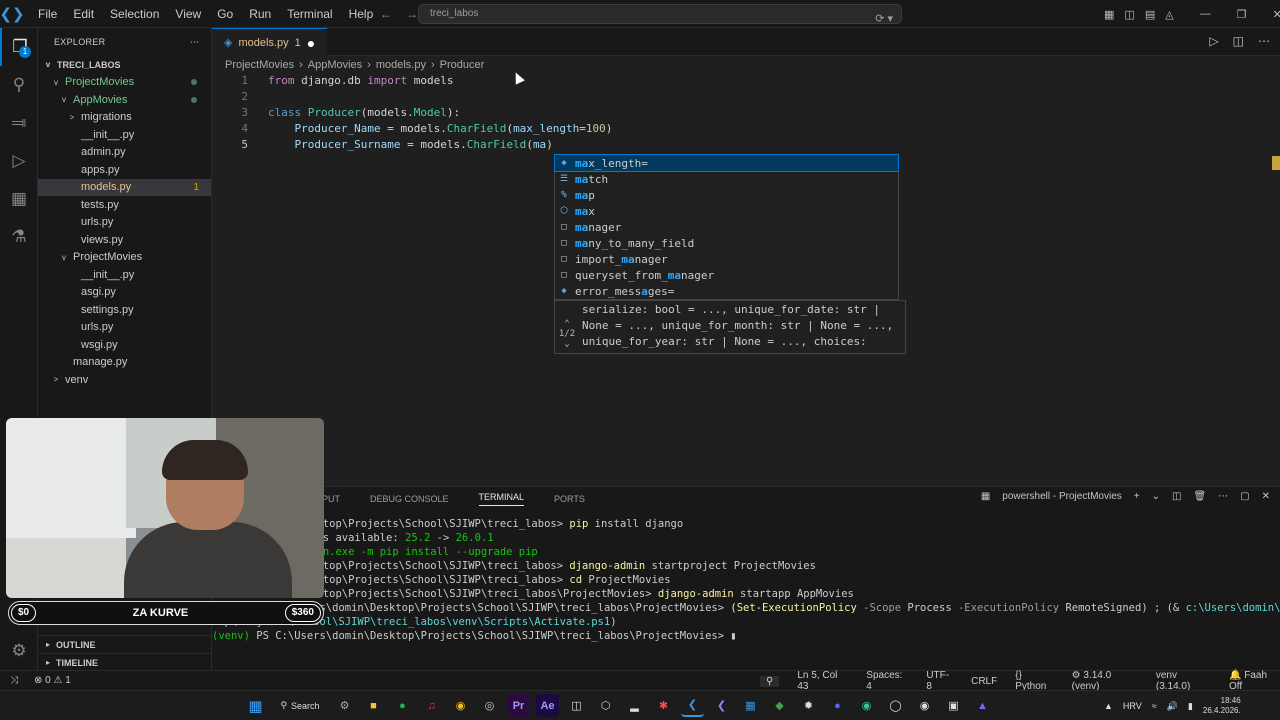 The height and width of the screenshot is (720, 1280). Describe the element at coordinates (895, 705) in the screenshot. I see `github-icon: ◯` at that location.